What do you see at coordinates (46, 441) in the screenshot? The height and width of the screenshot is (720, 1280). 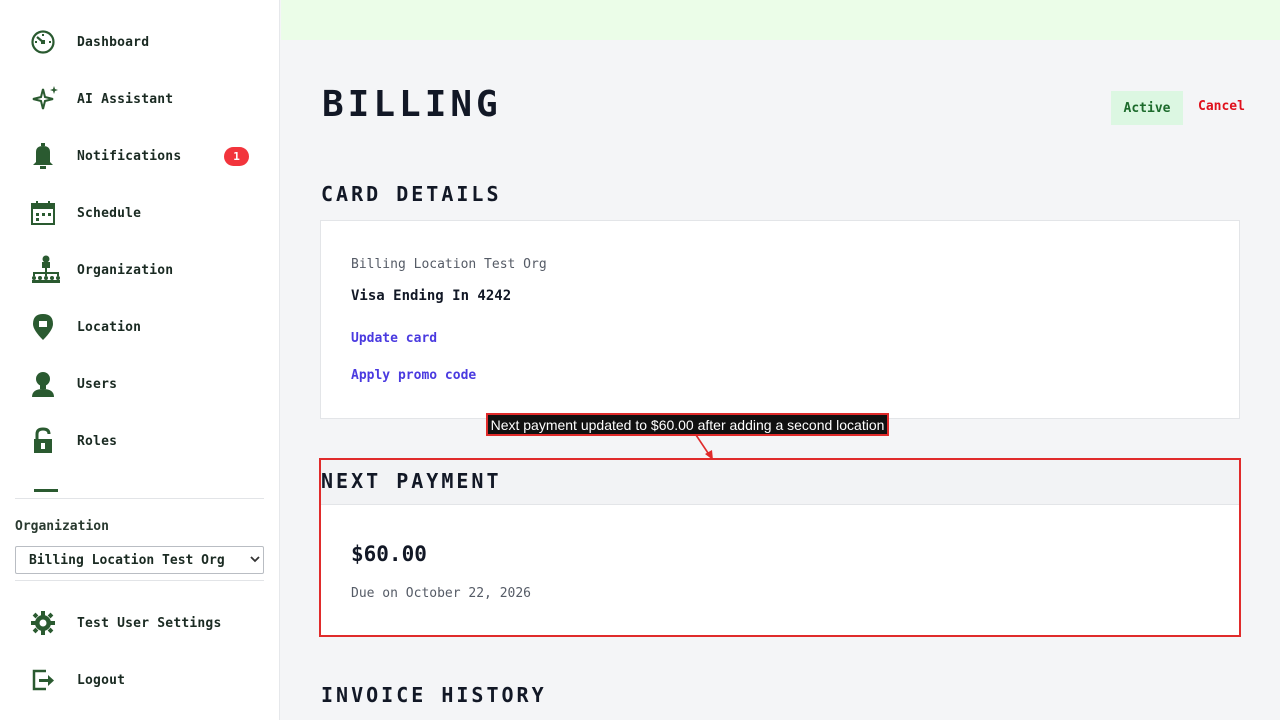 I see `lock-icon` at bounding box center [46, 441].